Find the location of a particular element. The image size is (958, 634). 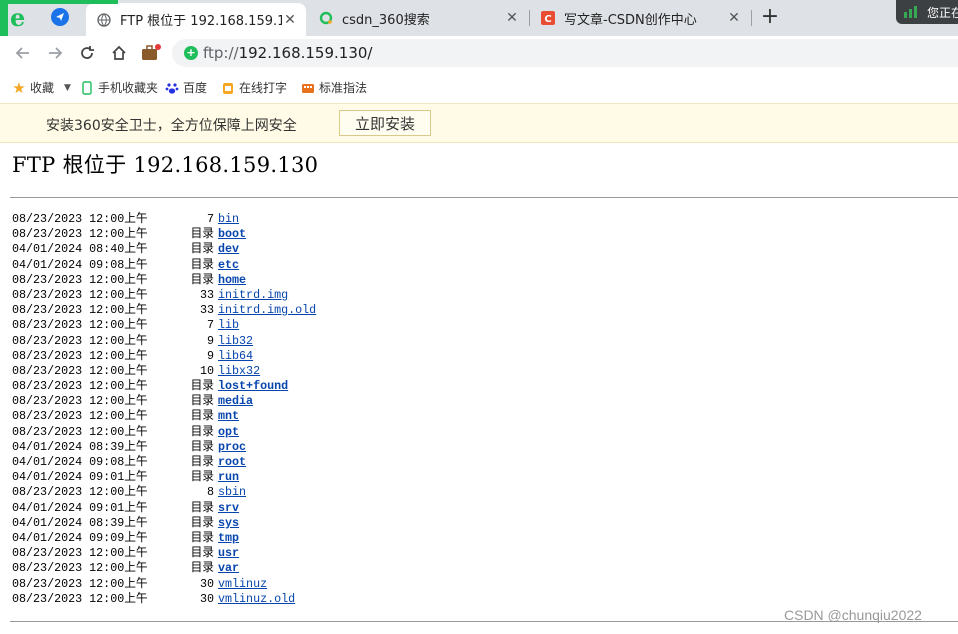

install-now-button: 立即安装 is located at coordinates (385, 123).